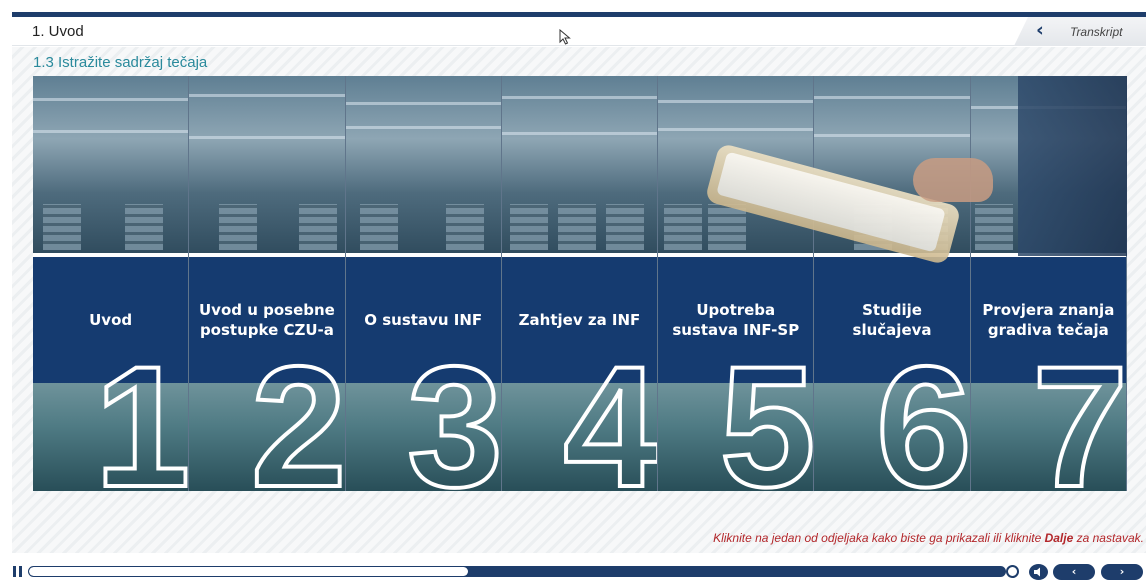 Image resolution: width=1146 pixels, height=581 pixels. What do you see at coordinates (579, 31) in the screenshot?
I see `header-bar: 1. Uvod ‹ Transkript` at bounding box center [579, 31].